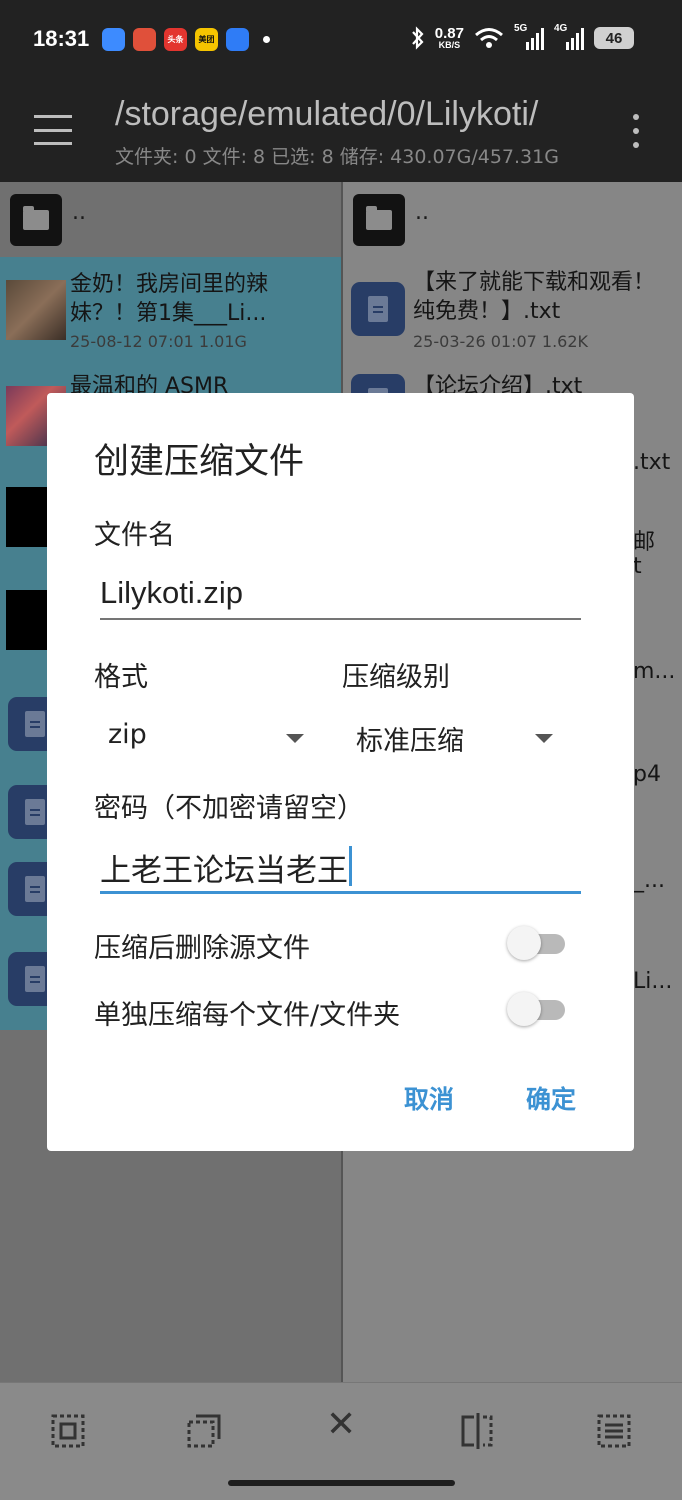  Describe the element at coordinates (529, 36) in the screenshot. I see `signal-5g-icon: 5G` at that location.